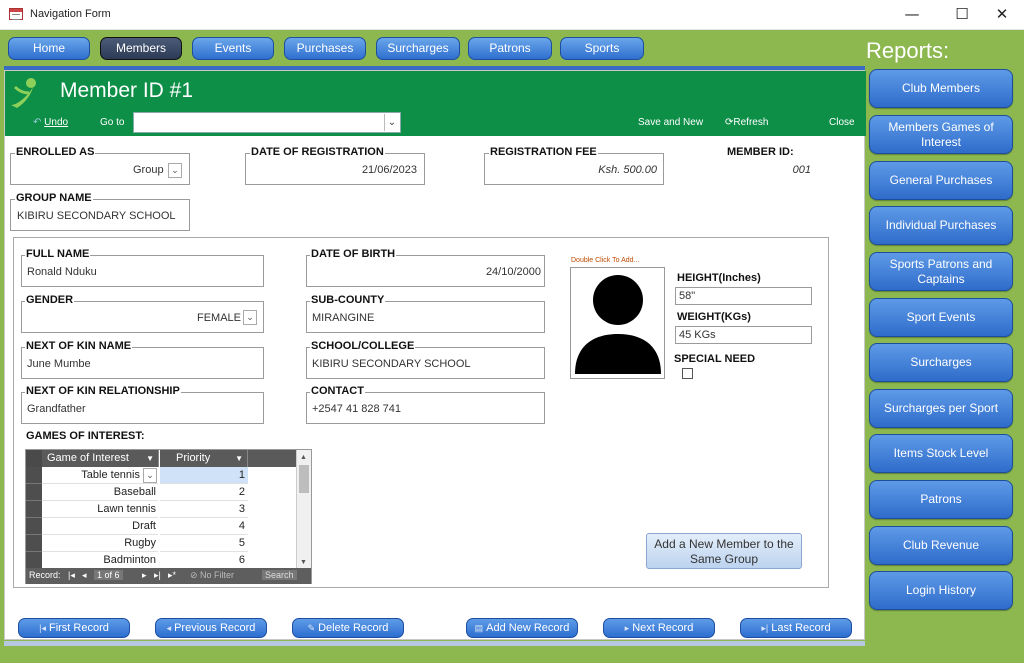 Image resolution: width=1024 pixels, height=663 pixels. I want to click on column-header-game: Game of Interest ▼, so click(100, 458).